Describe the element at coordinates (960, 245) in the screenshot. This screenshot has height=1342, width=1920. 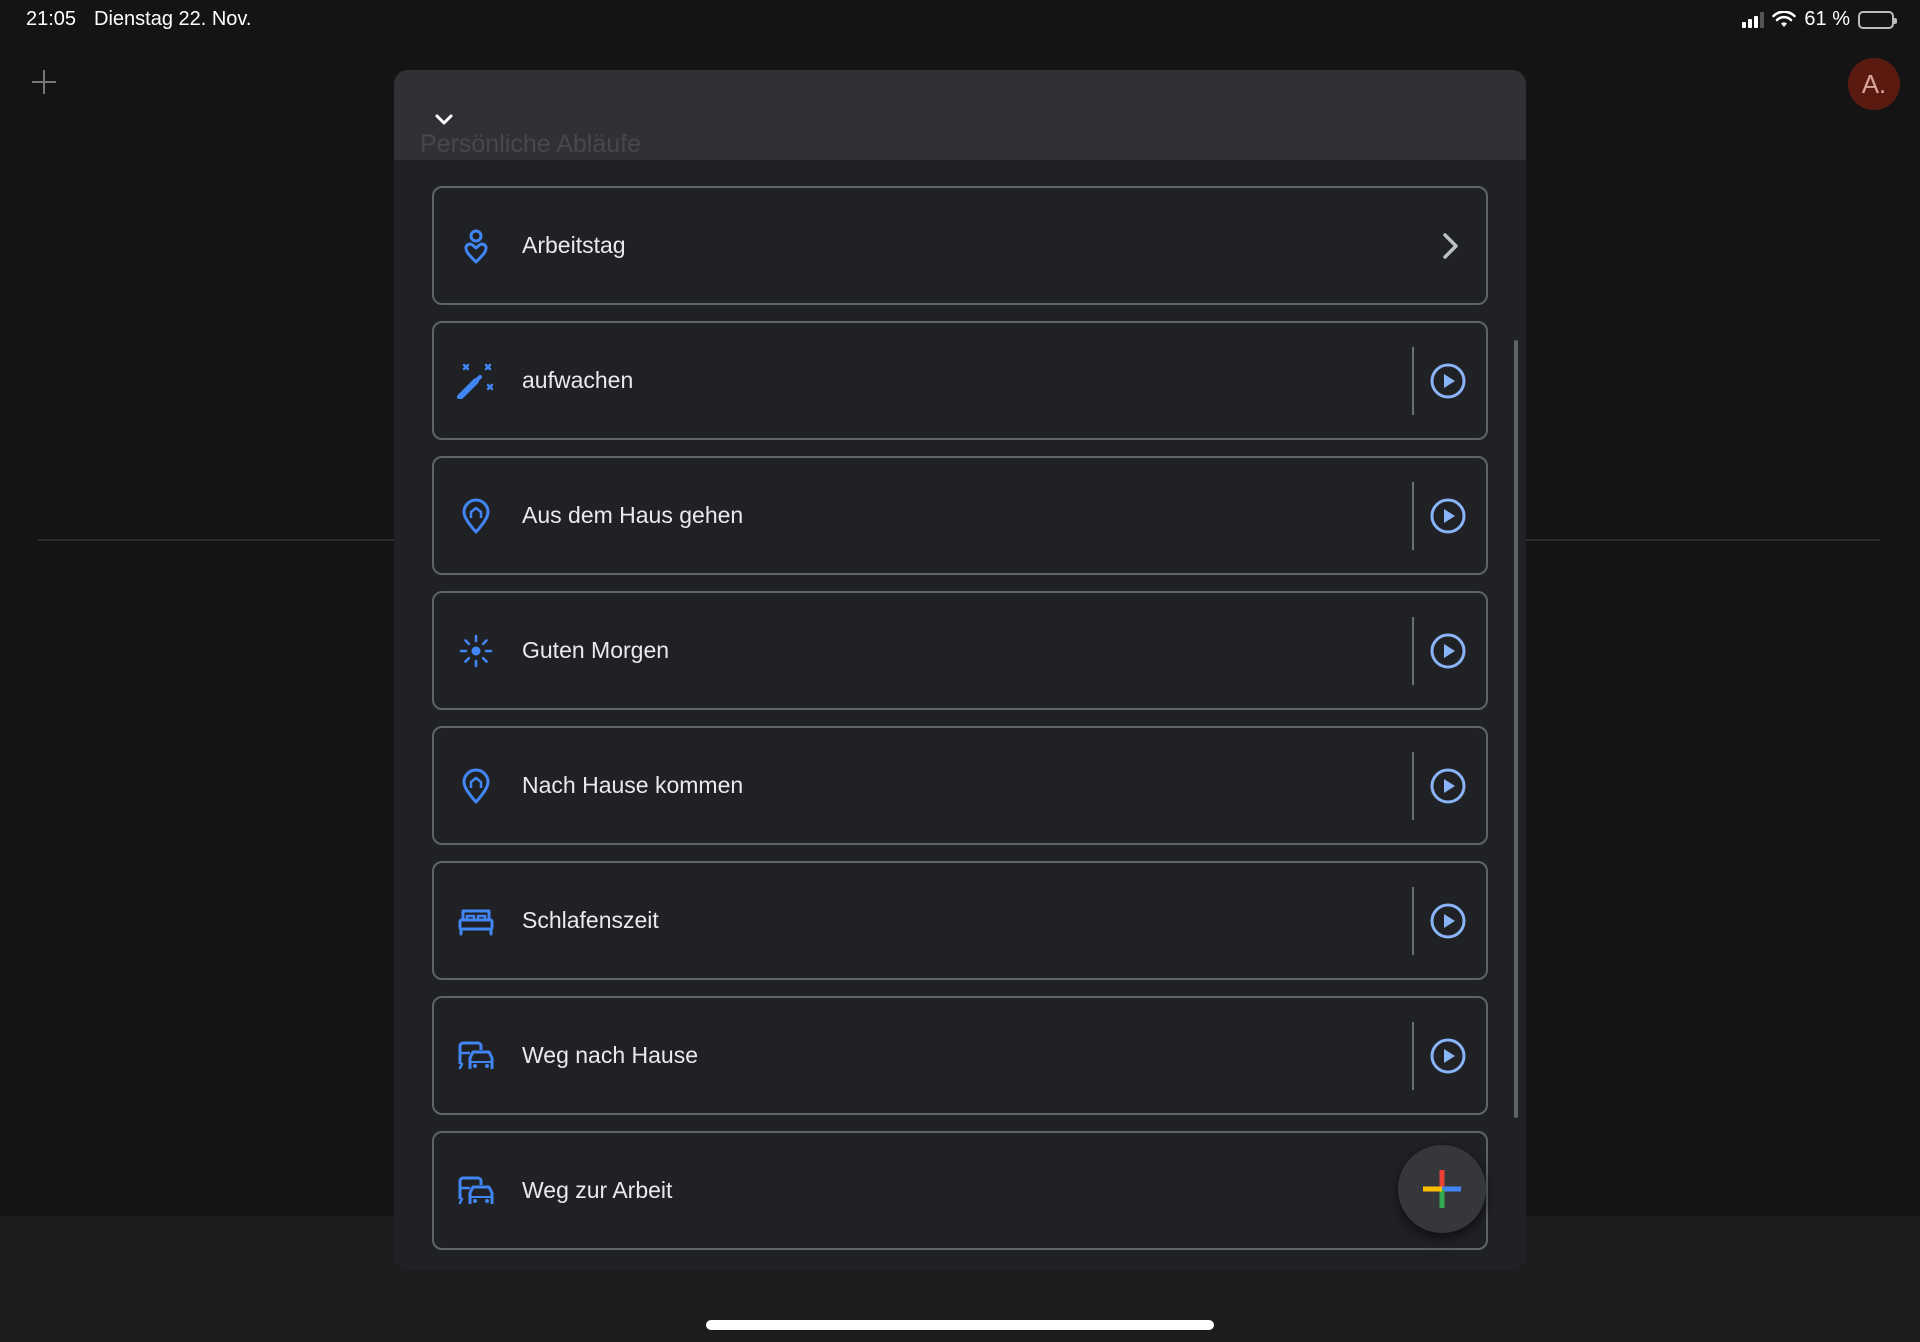
I see `routine-item-arbeitstag: Arbeitstag` at that location.